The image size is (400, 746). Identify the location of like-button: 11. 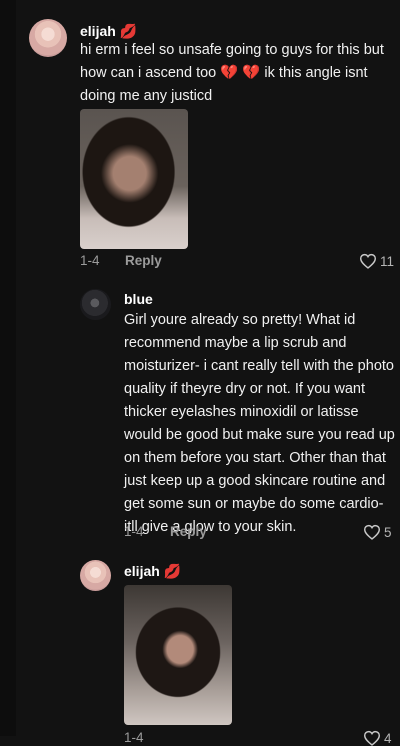
(376, 261).